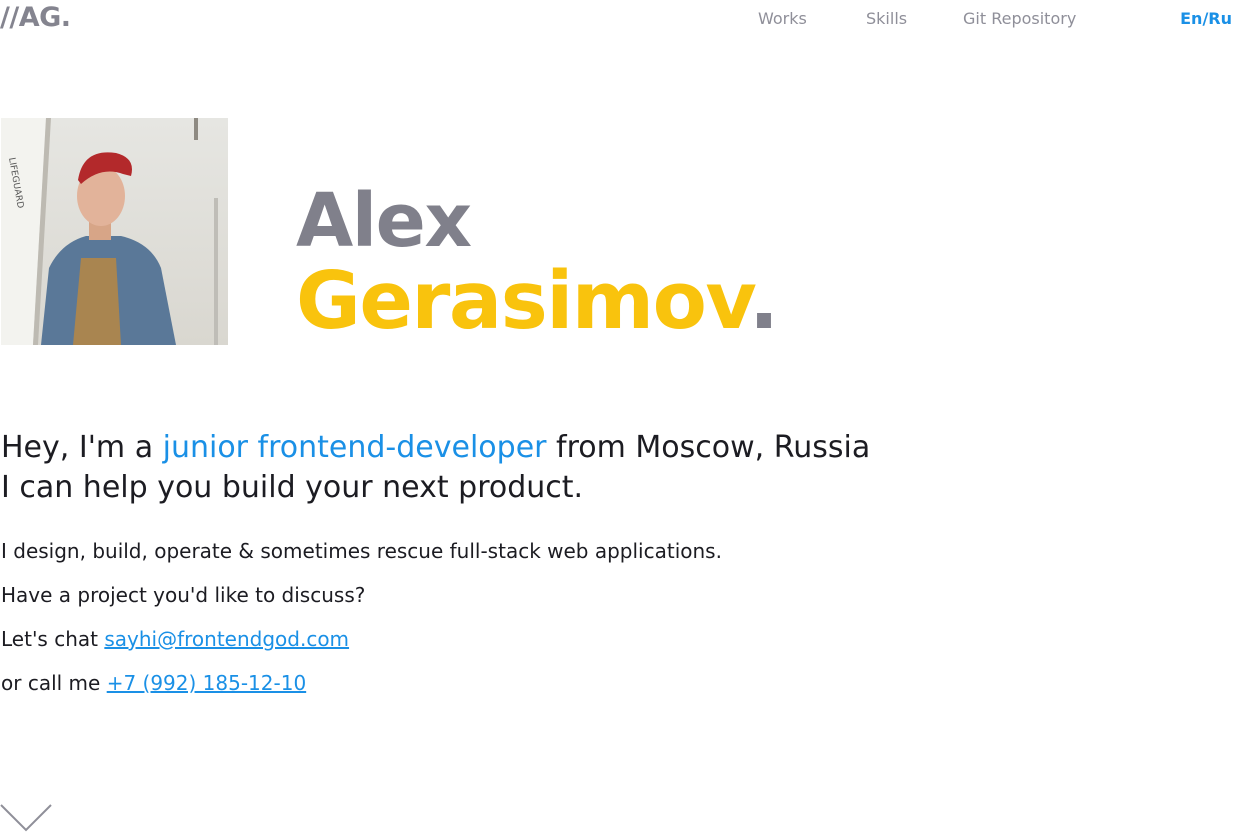 This screenshot has height=837, width=1233. I want to click on language-toggle: En/Ru, so click(1206, 18).